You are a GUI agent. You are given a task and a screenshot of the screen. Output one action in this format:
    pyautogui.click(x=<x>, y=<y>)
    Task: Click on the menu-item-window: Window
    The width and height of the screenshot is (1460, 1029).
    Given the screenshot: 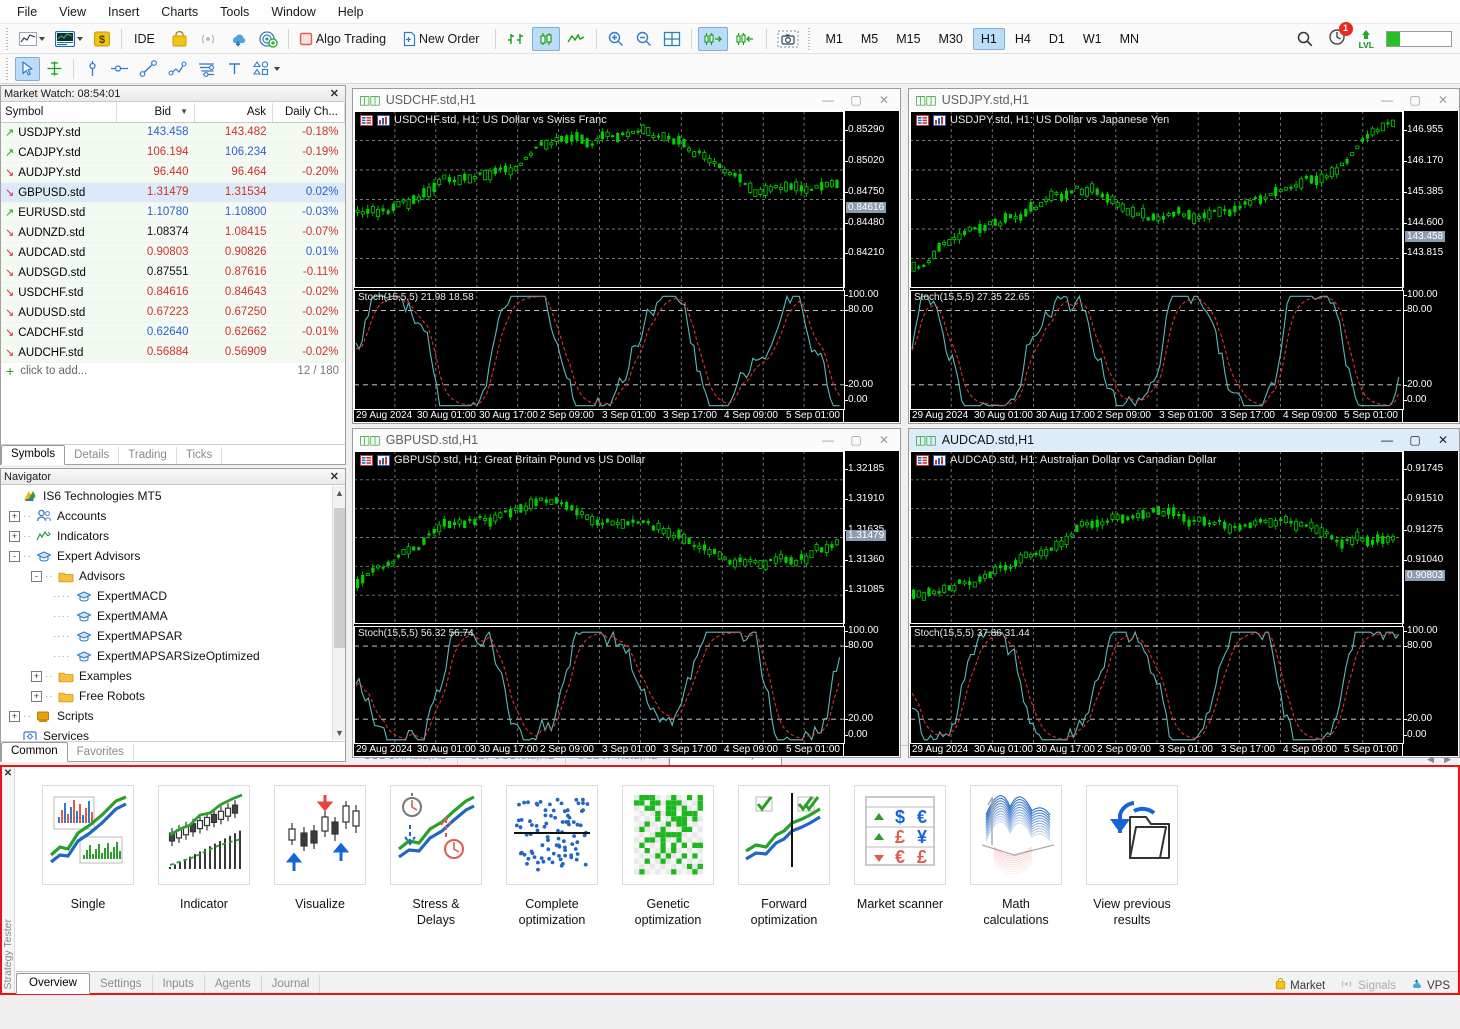 What is the action you would take?
    pyautogui.click(x=293, y=12)
    